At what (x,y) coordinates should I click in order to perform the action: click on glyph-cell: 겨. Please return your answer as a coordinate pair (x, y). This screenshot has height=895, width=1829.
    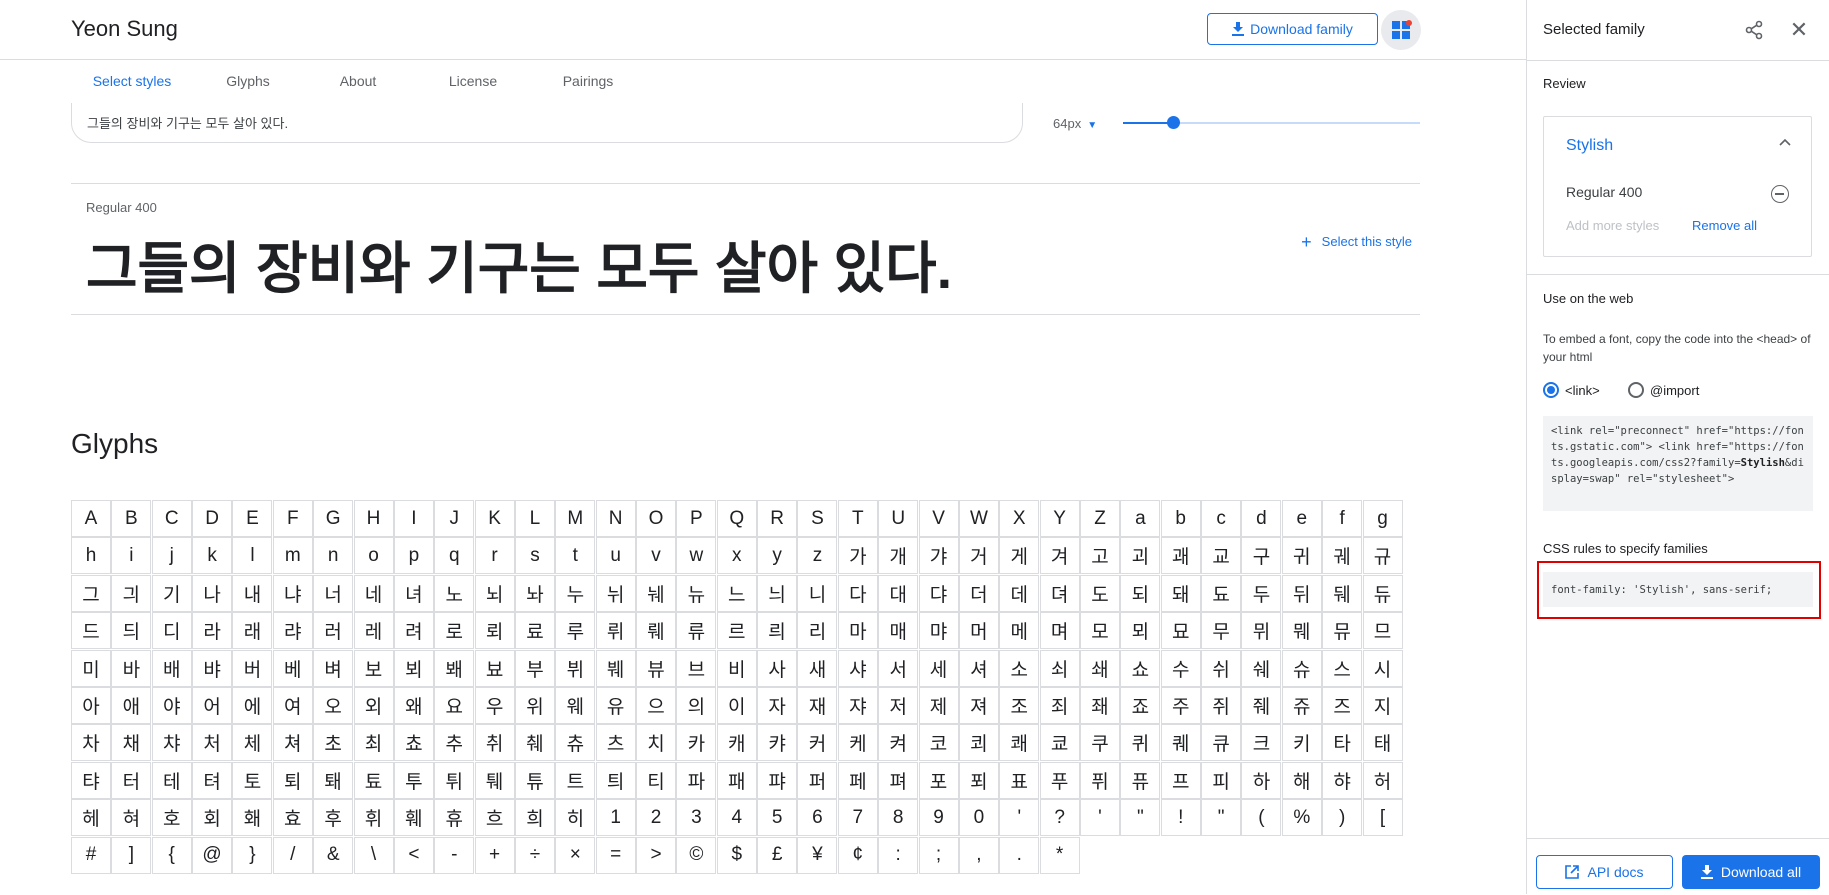
    Looking at the image, I should click on (1059, 556).